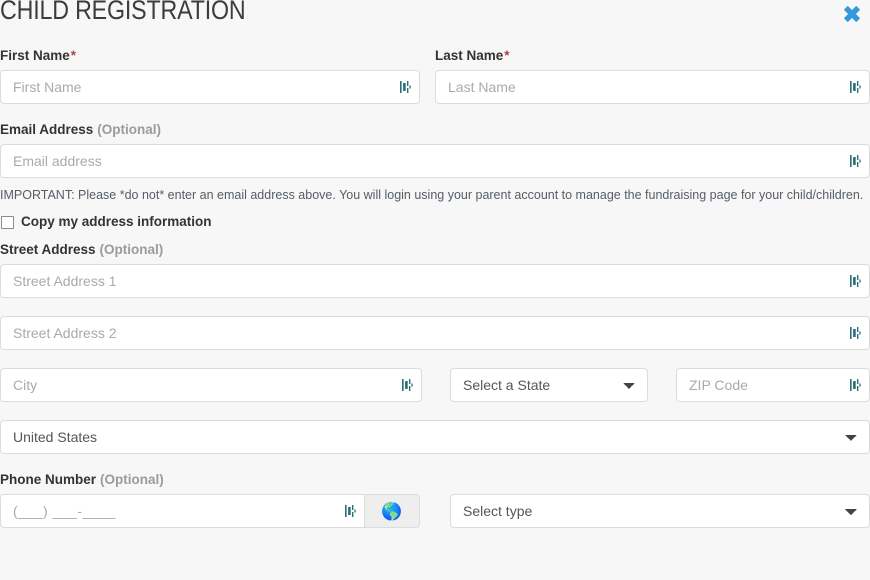 This screenshot has width=870, height=580. I want to click on last-name-label-text: Last Name, so click(469, 55).